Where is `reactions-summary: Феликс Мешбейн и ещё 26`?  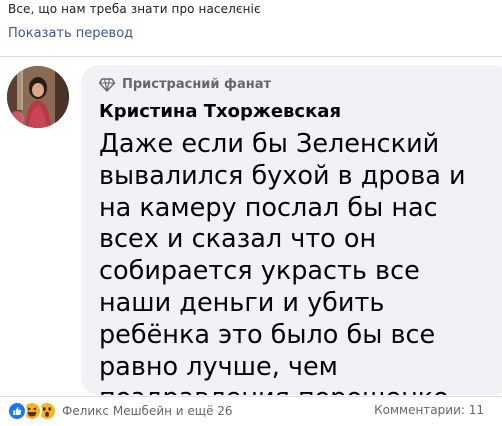
reactions-summary: Феликс Мешбейн и ещё 26 is located at coordinates (120, 411).